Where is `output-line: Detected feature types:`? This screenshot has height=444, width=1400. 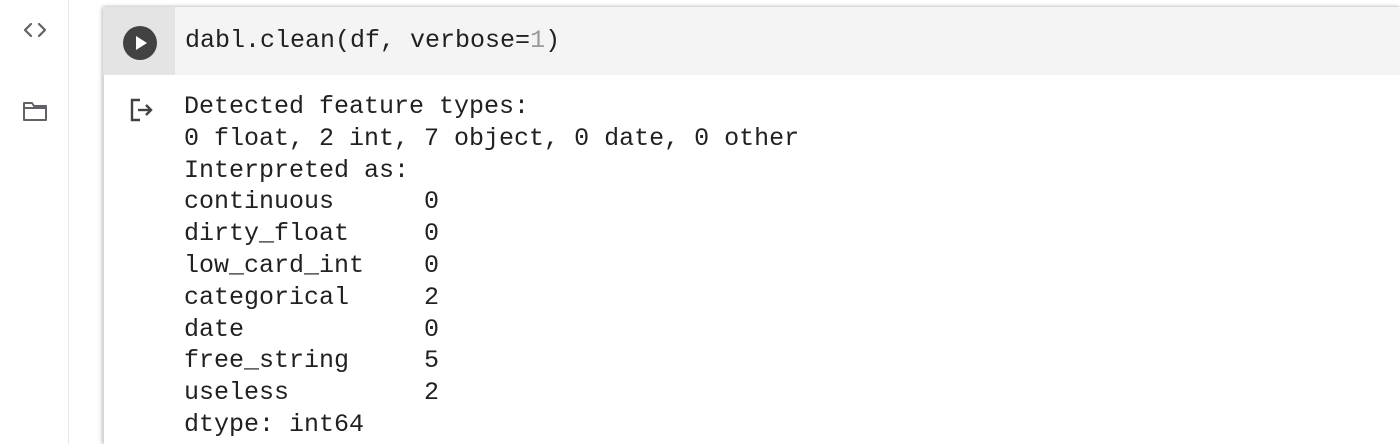
output-line: Detected feature types: is located at coordinates (357, 106).